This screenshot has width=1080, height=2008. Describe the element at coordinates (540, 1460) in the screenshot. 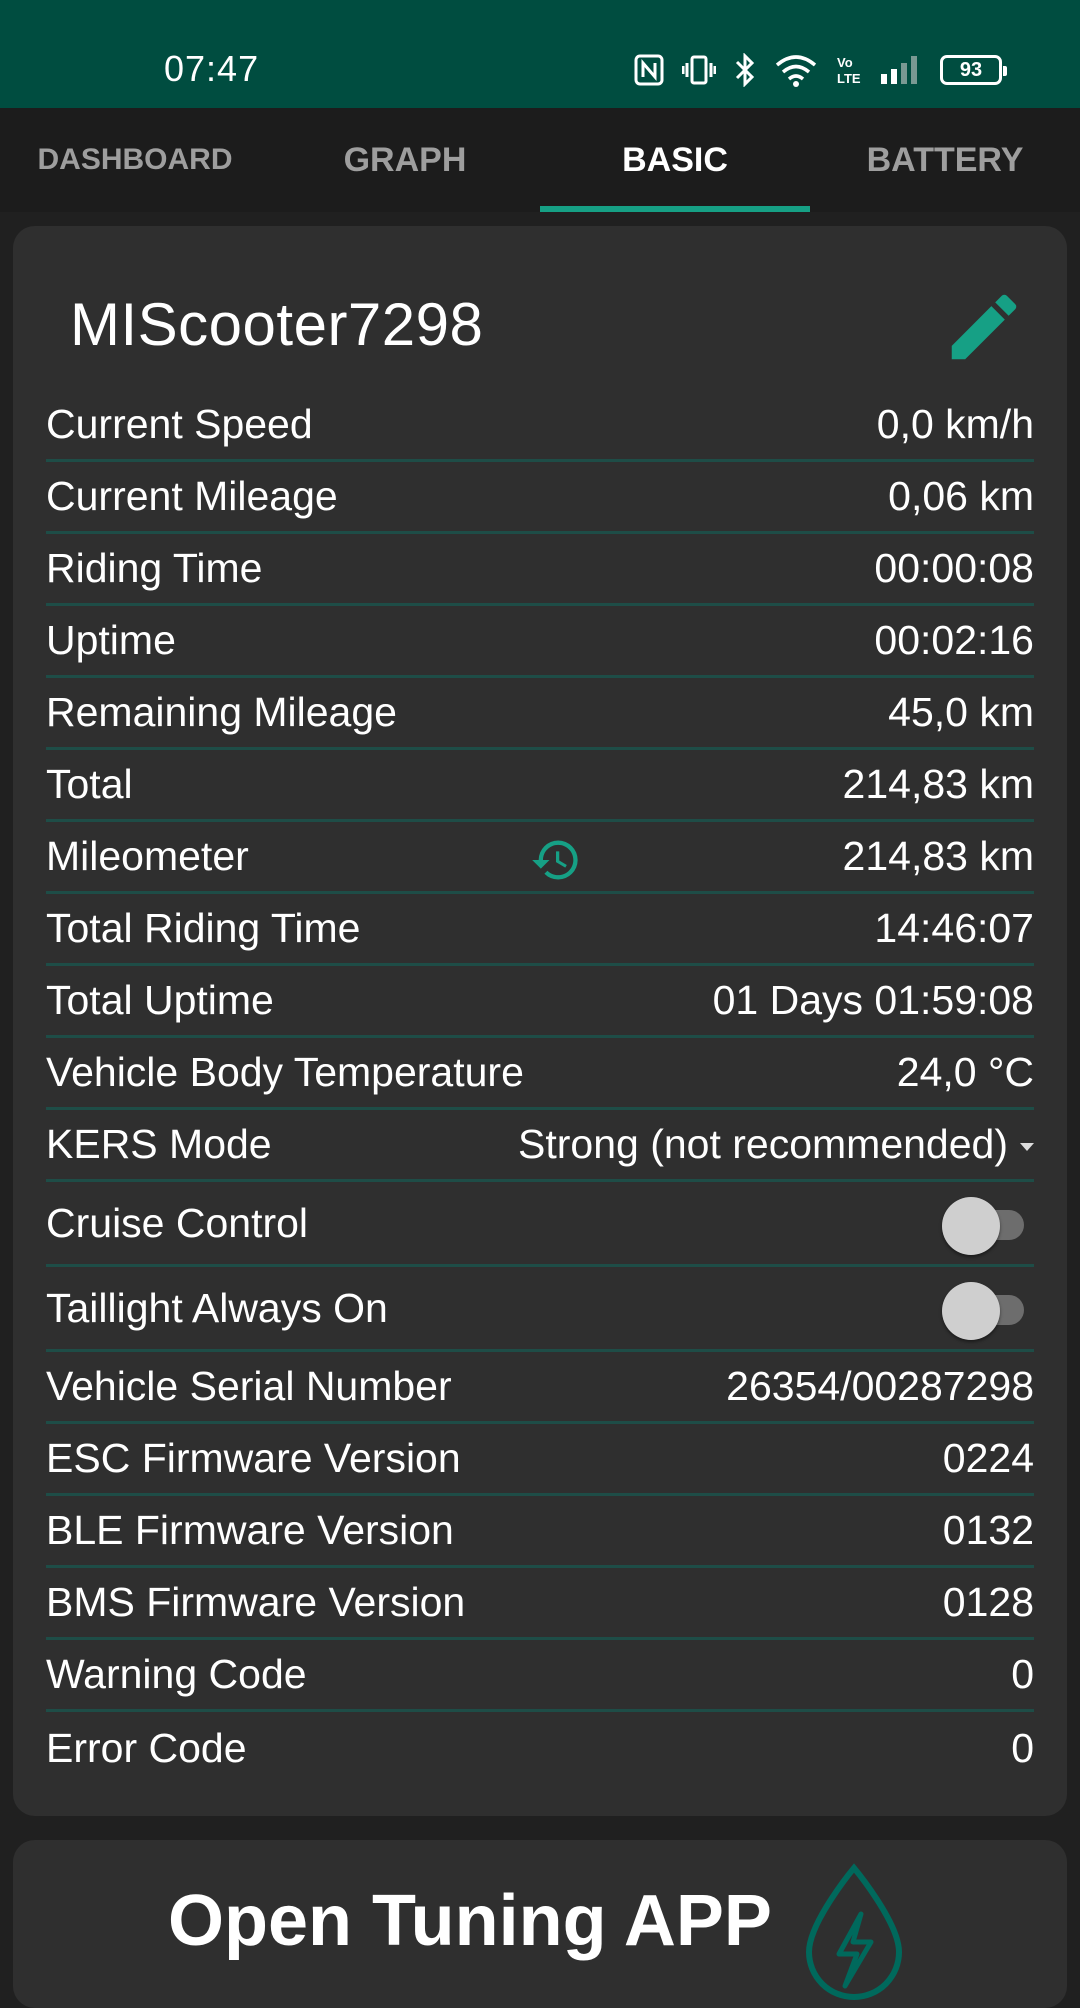

I see `row-esc-firmware-version: ESC Firmware Version 0224` at that location.